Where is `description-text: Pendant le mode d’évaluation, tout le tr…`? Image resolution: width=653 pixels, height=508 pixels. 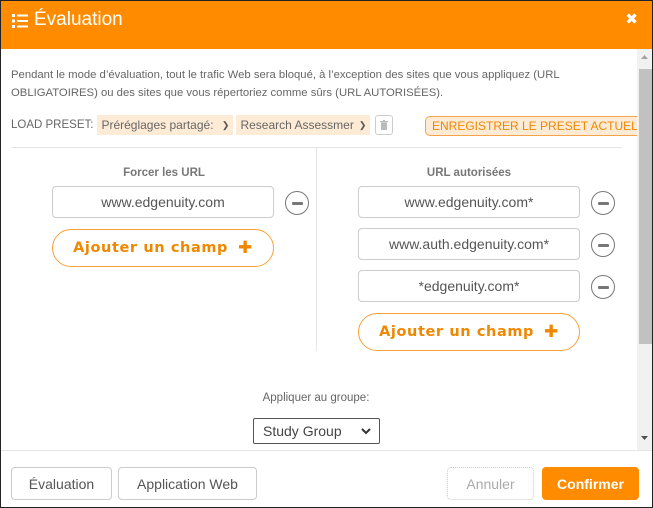 description-text: Pendant le mode d’évaluation, tout le tr… is located at coordinates (285, 84).